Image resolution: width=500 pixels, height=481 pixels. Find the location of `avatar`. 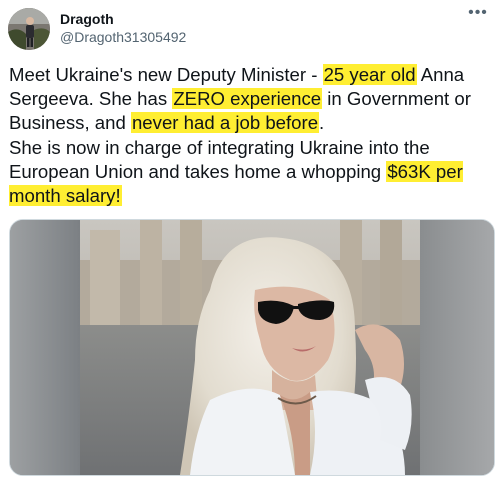

avatar is located at coordinates (29, 29).